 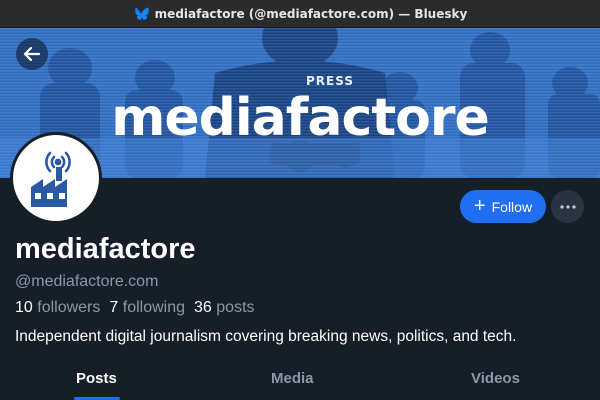 I want to click on avatar, so click(x=56, y=178).